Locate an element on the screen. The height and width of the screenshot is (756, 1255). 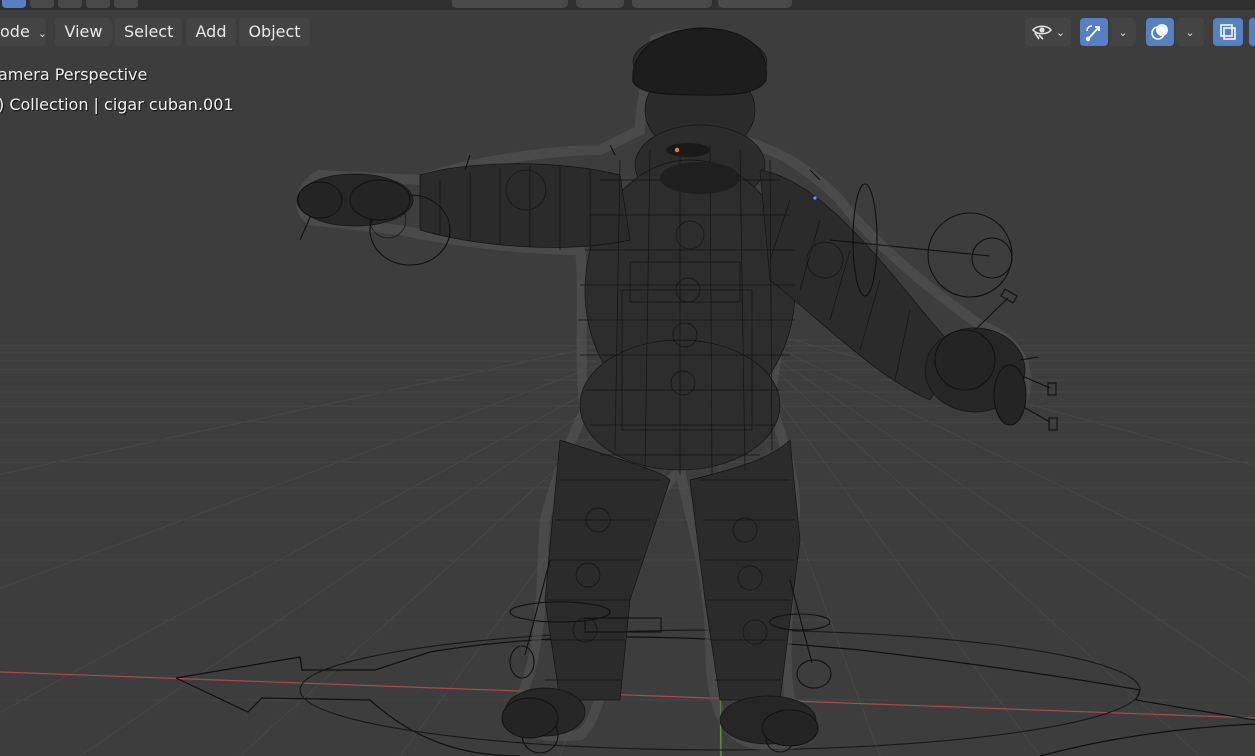
select-intersect-tool is located at coordinates (126, 4).